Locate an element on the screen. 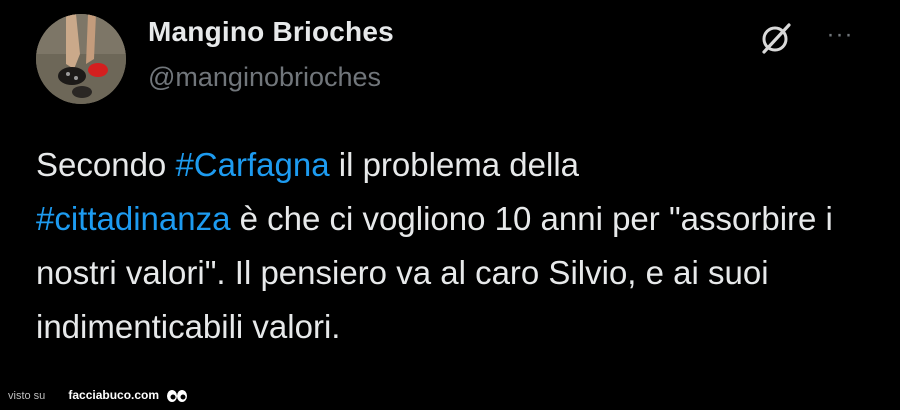  tweet-text-part: Secondo is located at coordinates (106, 164).